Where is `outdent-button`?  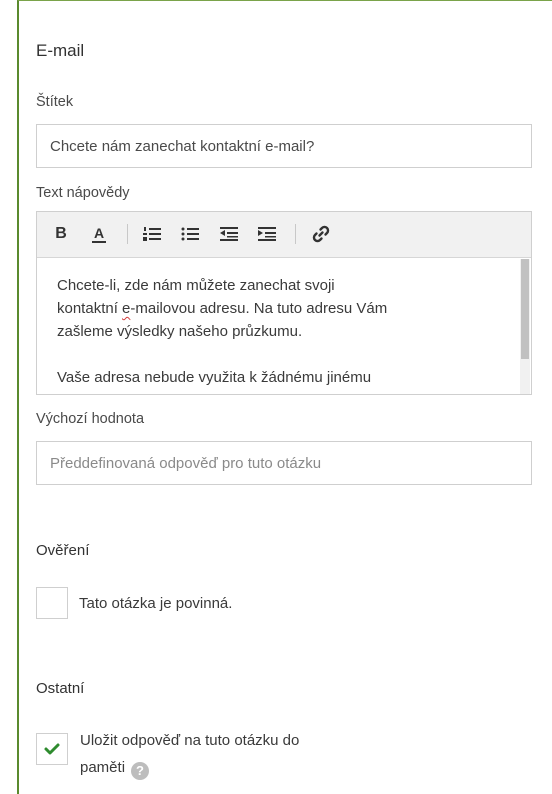 outdent-button is located at coordinates (229, 234).